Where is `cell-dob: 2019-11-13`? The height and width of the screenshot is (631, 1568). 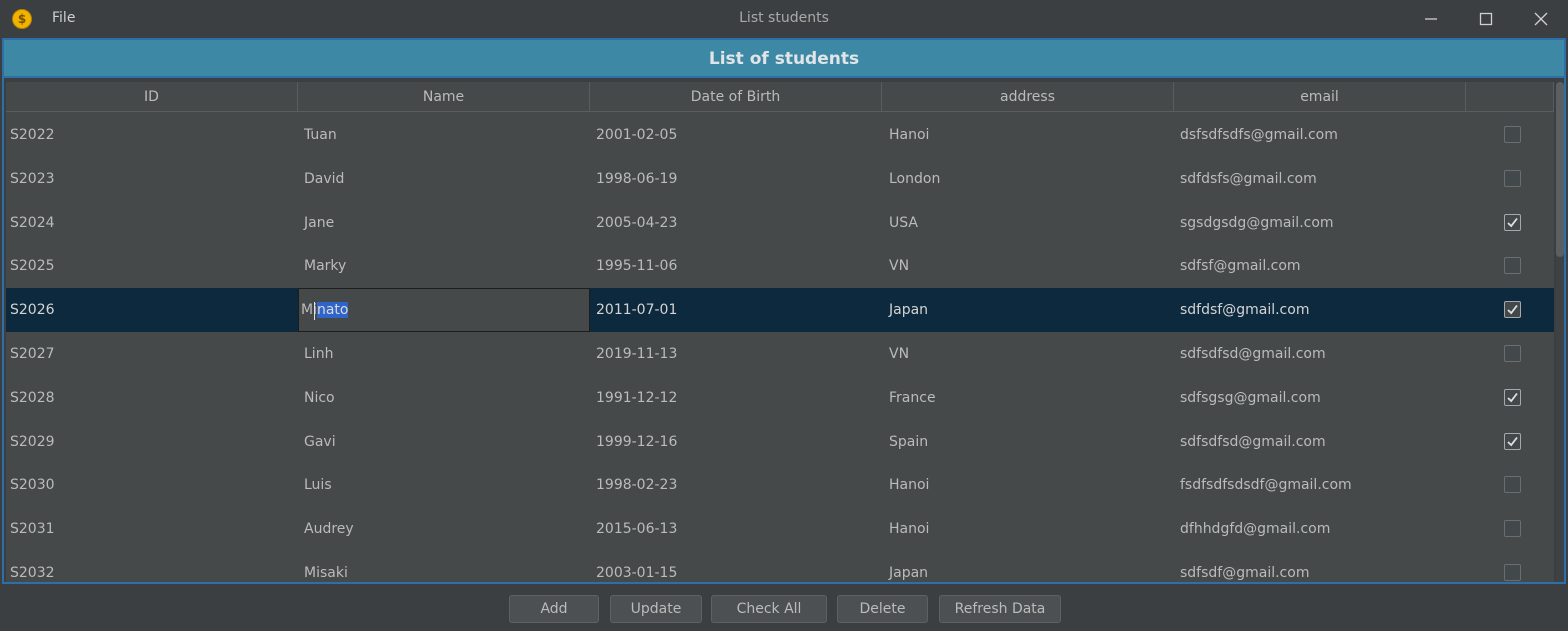 cell-dob: 2019-11-13 is located at coordinates (736, 354).